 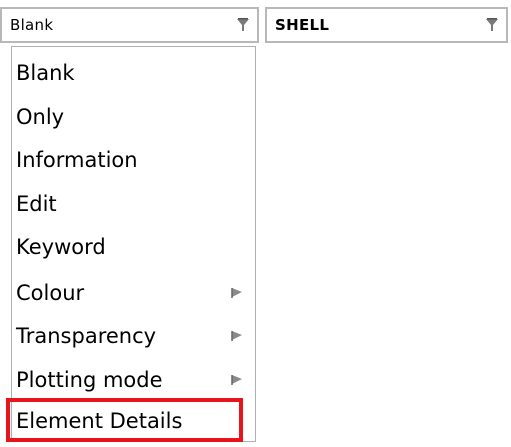 I want to click on display-mode-value: Blank, so click(x=32, y=25).